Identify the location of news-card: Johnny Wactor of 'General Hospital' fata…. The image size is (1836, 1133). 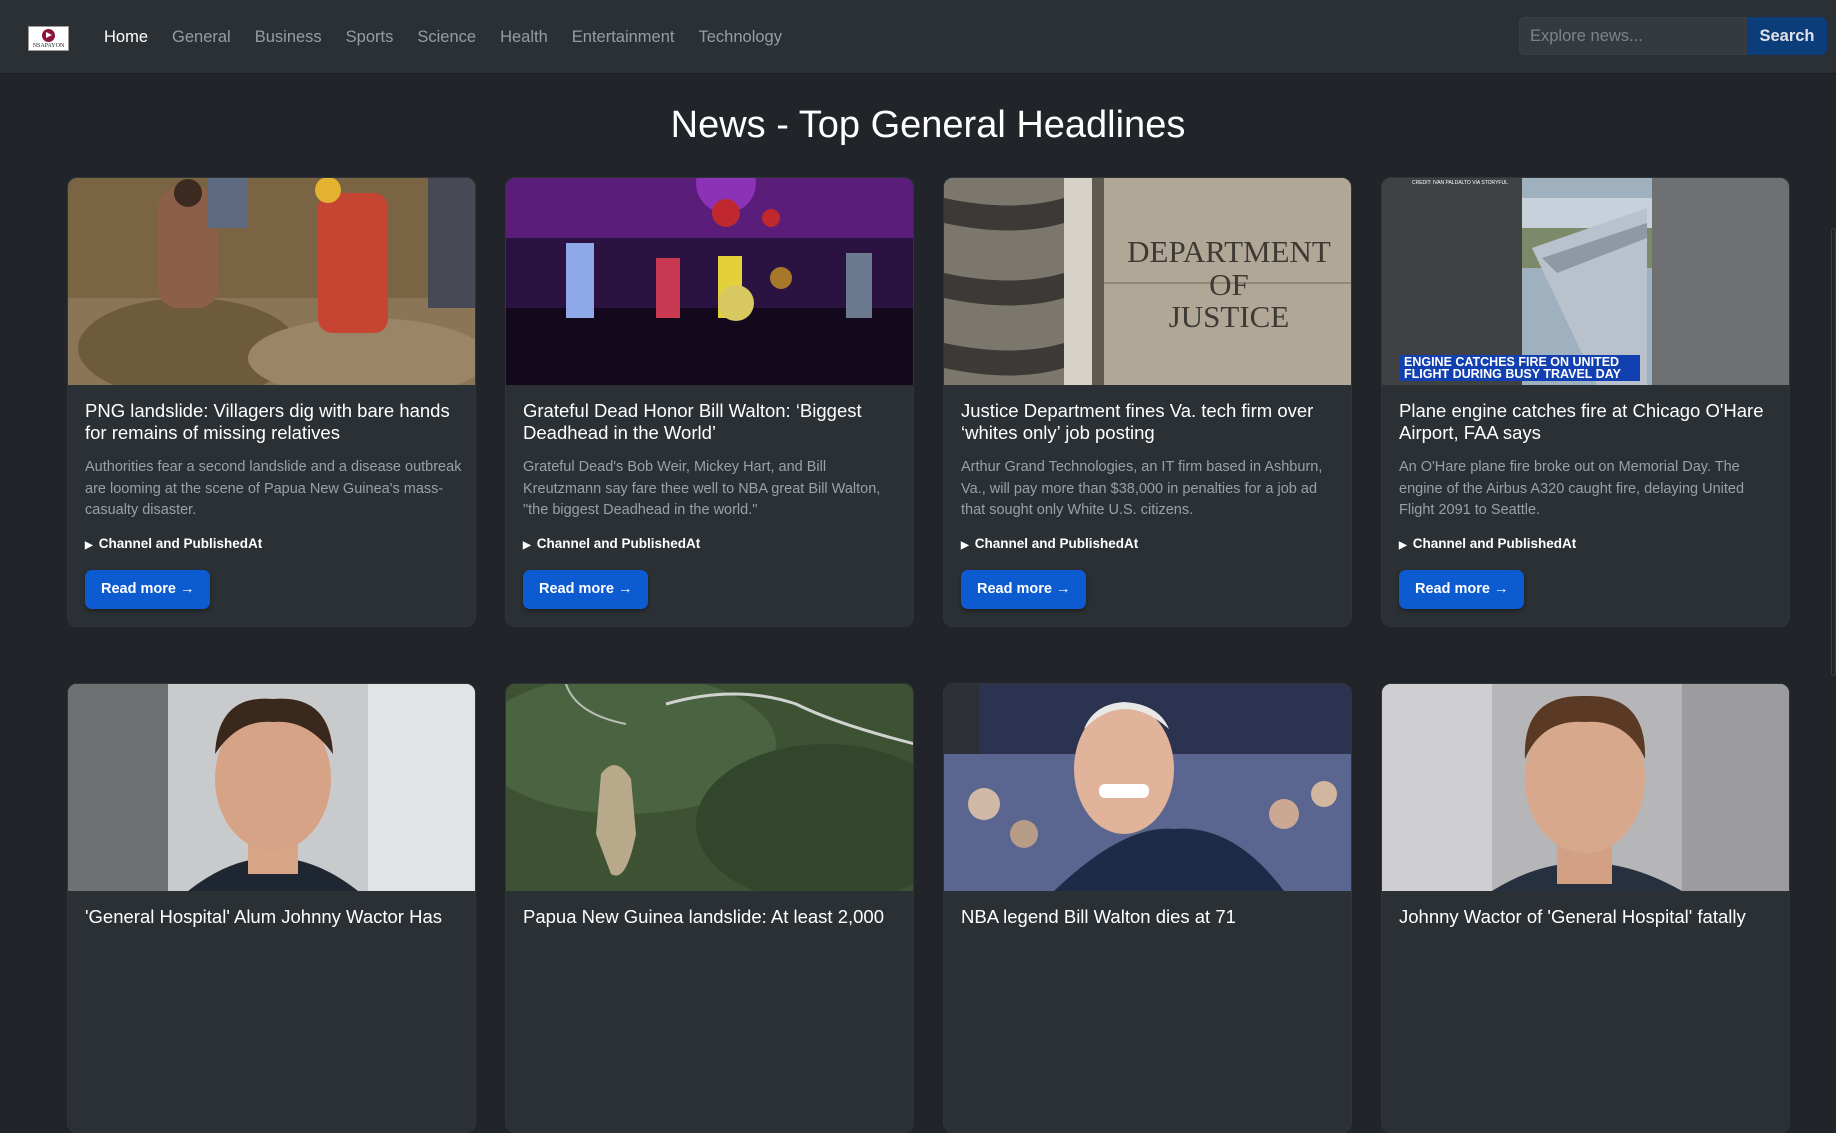
(1585, 908).